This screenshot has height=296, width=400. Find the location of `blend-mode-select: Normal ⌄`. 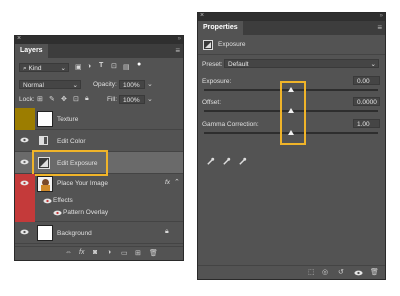

blend-mode-select: Normal ⌄ is located at coordinates (50, 84).